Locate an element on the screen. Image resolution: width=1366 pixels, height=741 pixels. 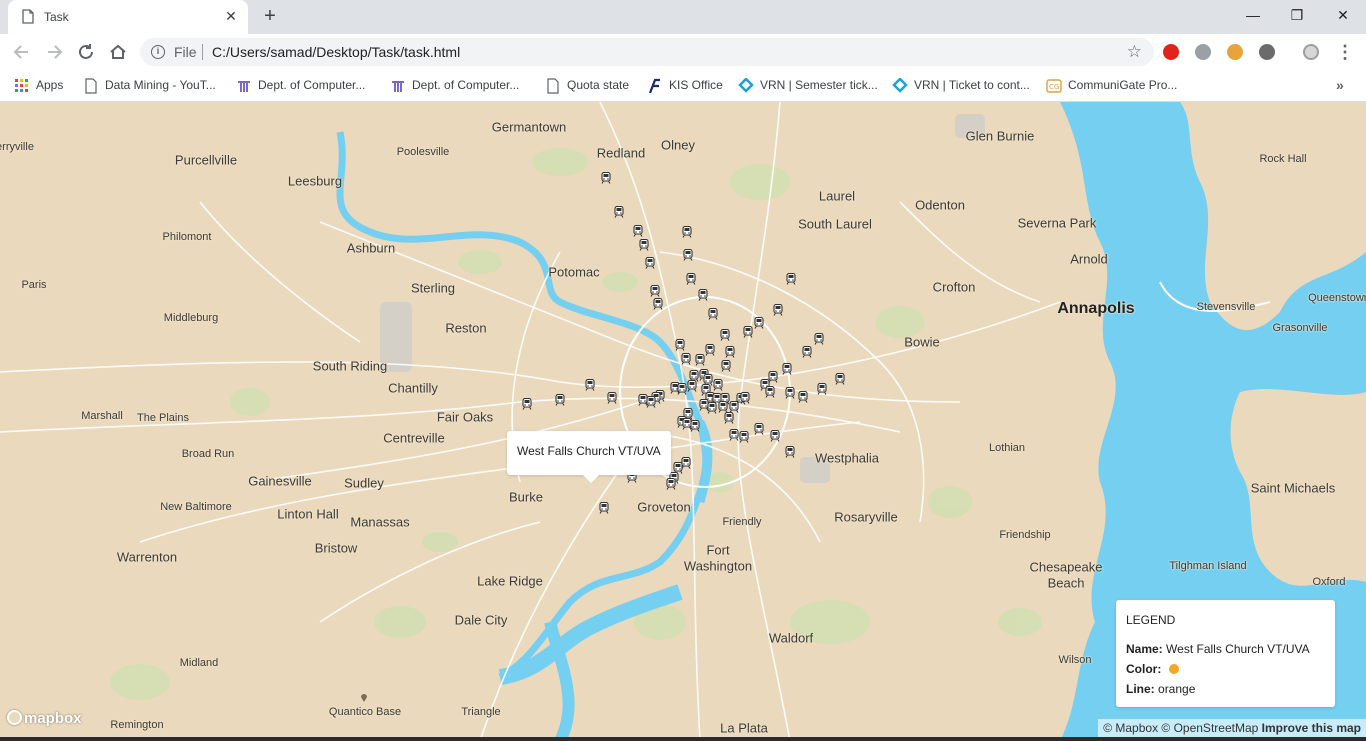
place-label: Laurel is located at coordinates (837, 196).